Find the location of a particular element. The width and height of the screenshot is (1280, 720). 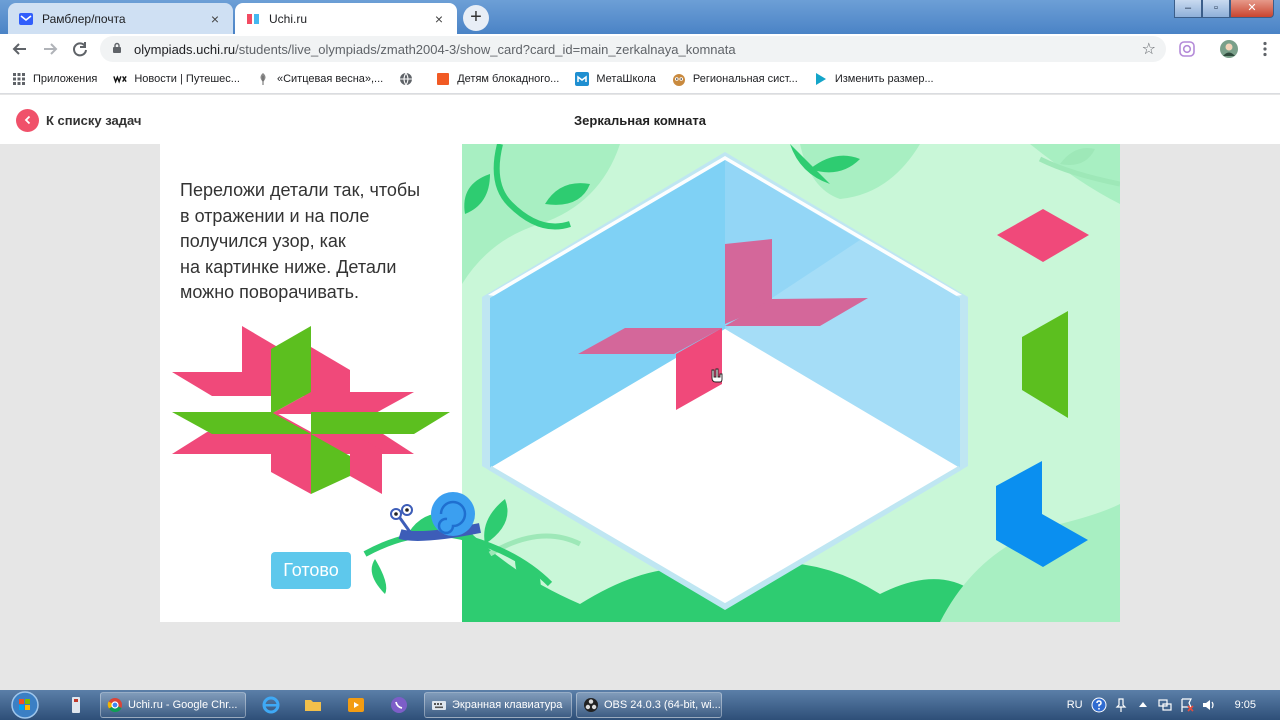

taskbar-task-label: Экранная клавиатура is located at coordinates (507, 705).